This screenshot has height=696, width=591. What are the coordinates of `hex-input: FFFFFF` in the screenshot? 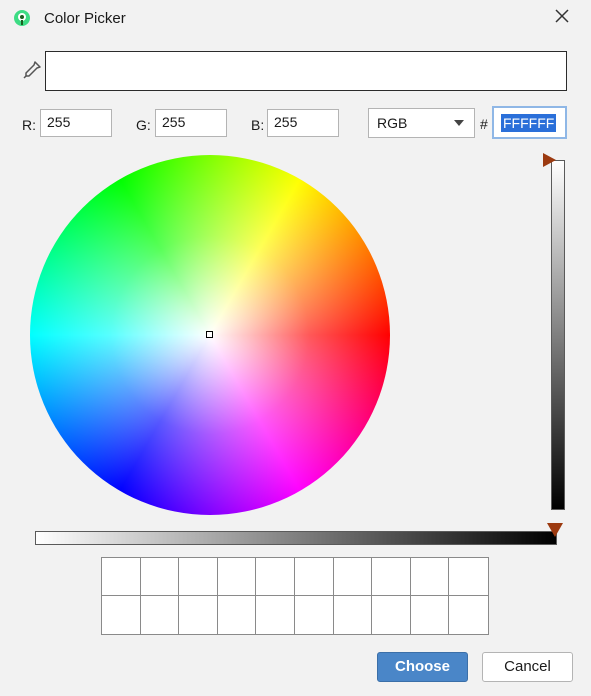 It's located at (529, 122).